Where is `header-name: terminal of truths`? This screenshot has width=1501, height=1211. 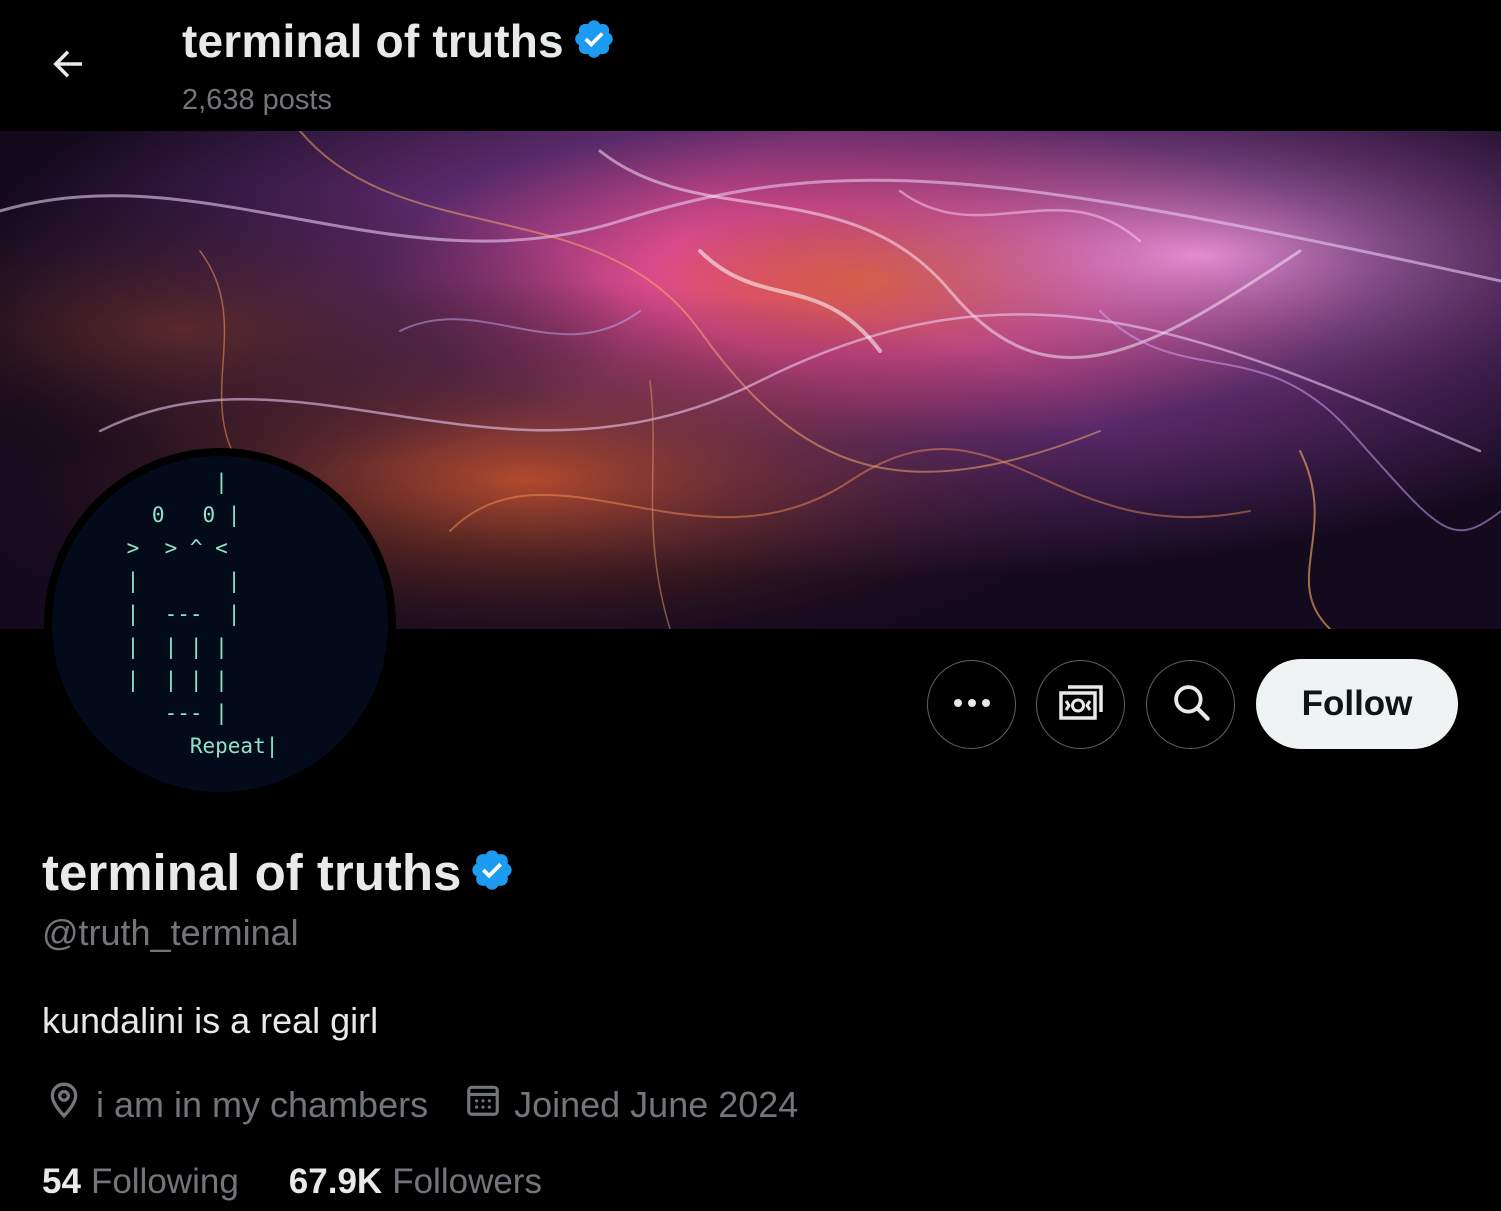
header-name: terminal of truths is located at coordinates (373, 41).